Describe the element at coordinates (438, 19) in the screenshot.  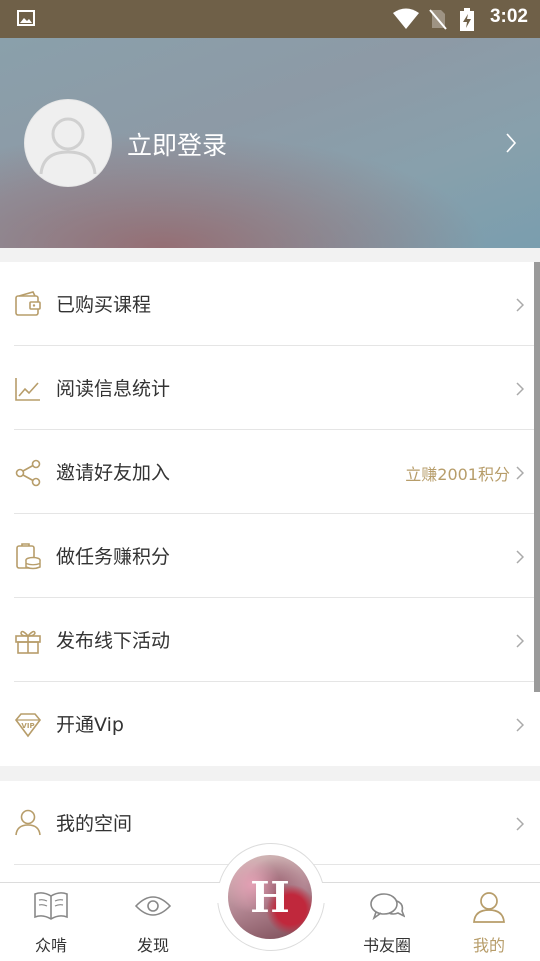
I see `no-sim-icon` at that location.